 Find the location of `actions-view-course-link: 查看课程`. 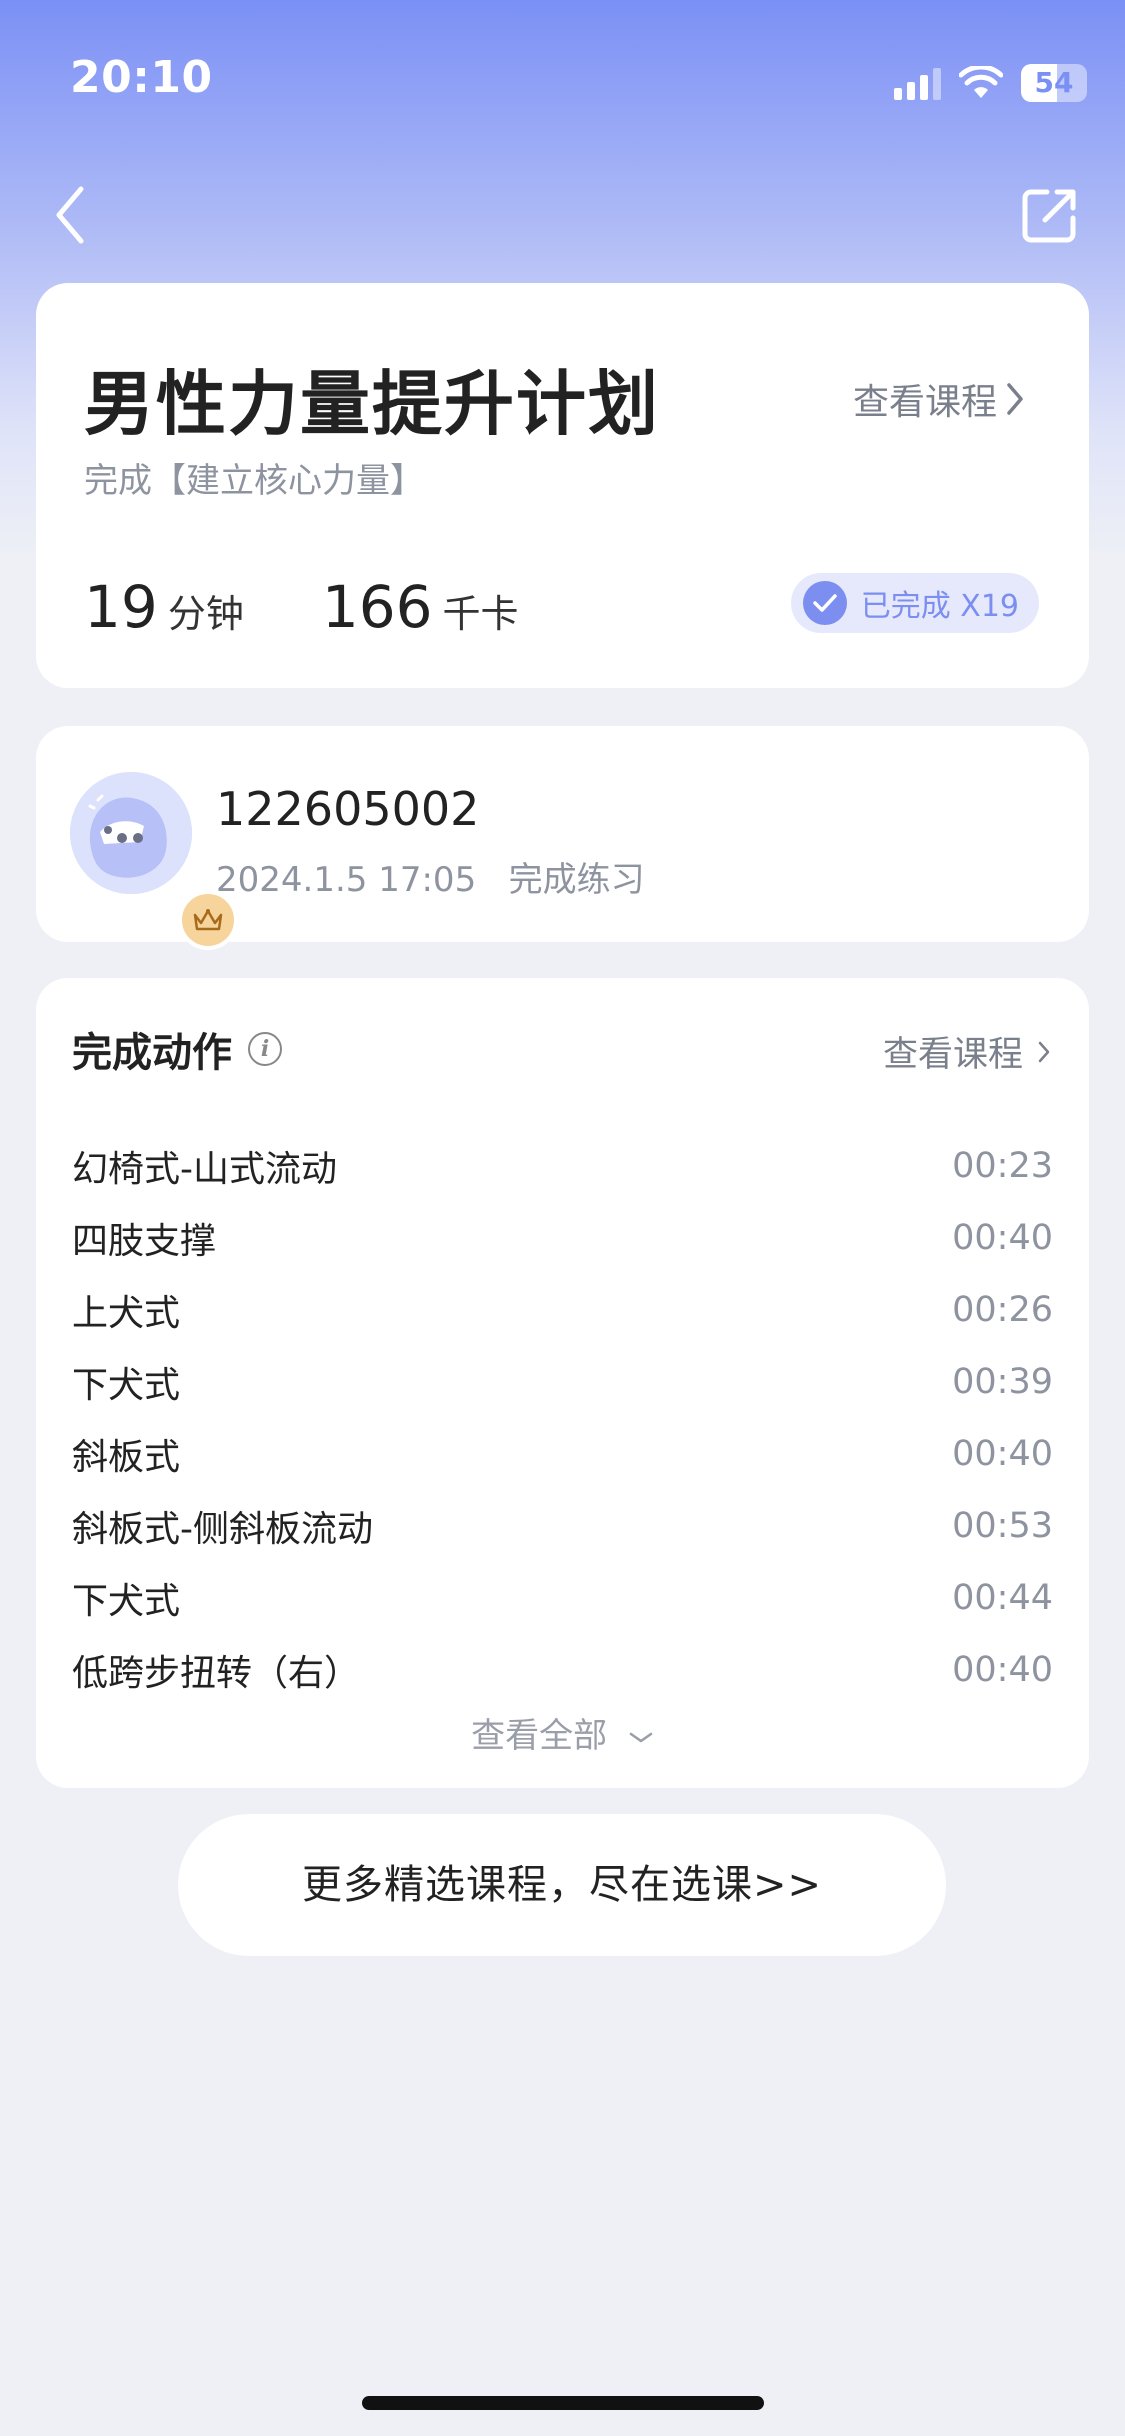

actions-view-course-link: 查看课程 is located at coordinates (967, 1051).